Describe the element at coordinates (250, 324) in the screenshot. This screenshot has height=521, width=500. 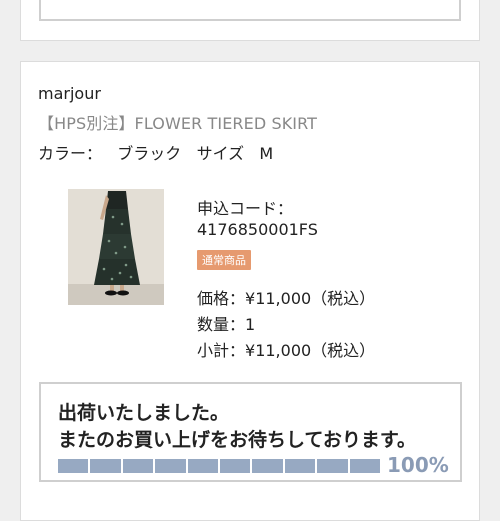
I see `quantity-value: 1` at that location.